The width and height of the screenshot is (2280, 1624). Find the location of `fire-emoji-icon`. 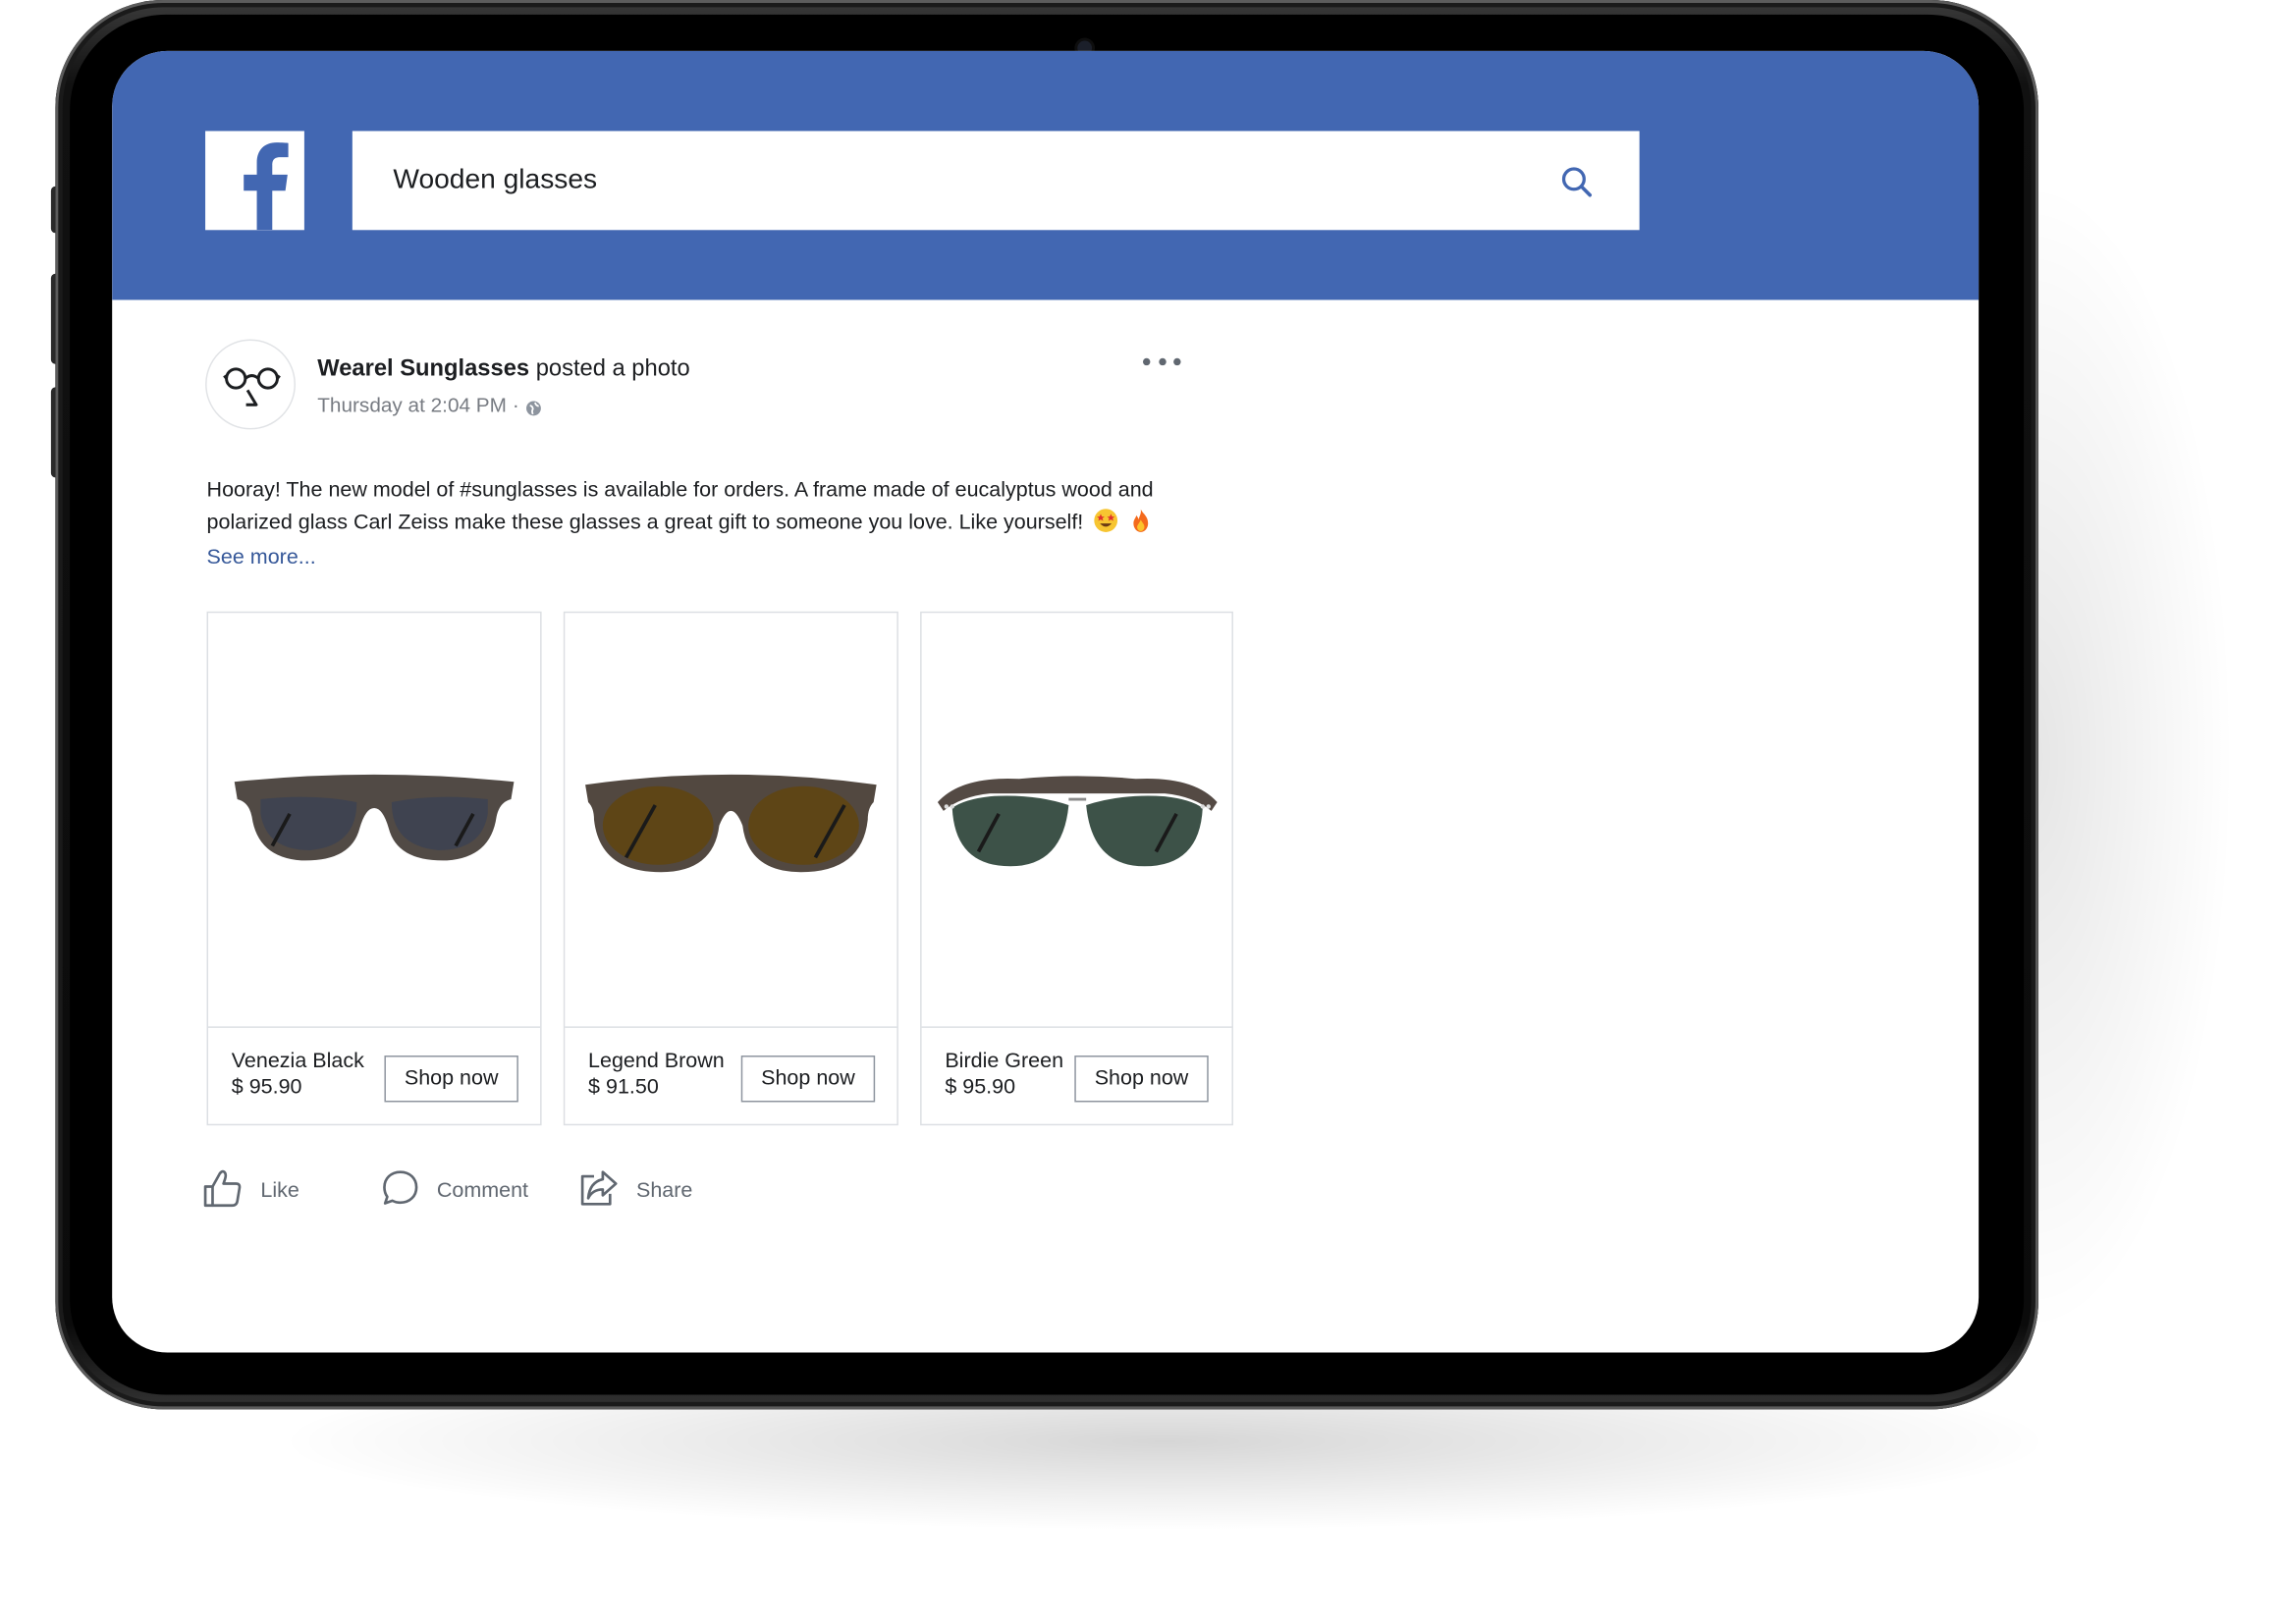

fire-emoji-icon is located at coordinates (1140, 525).